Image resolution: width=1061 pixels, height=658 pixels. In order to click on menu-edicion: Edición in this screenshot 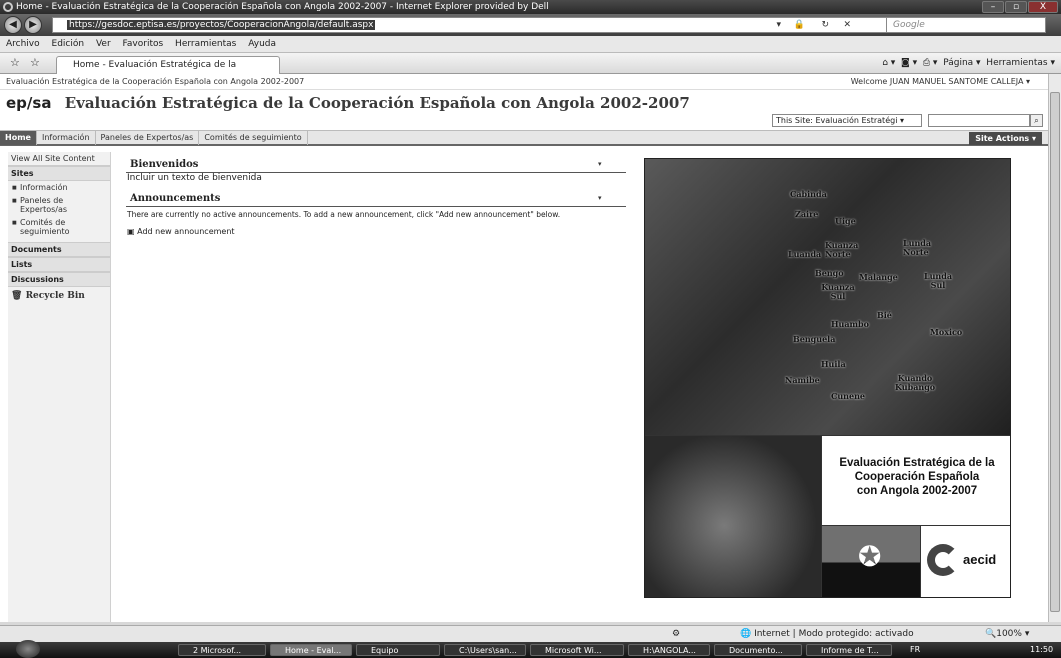, I will do `click(68, 44)`.